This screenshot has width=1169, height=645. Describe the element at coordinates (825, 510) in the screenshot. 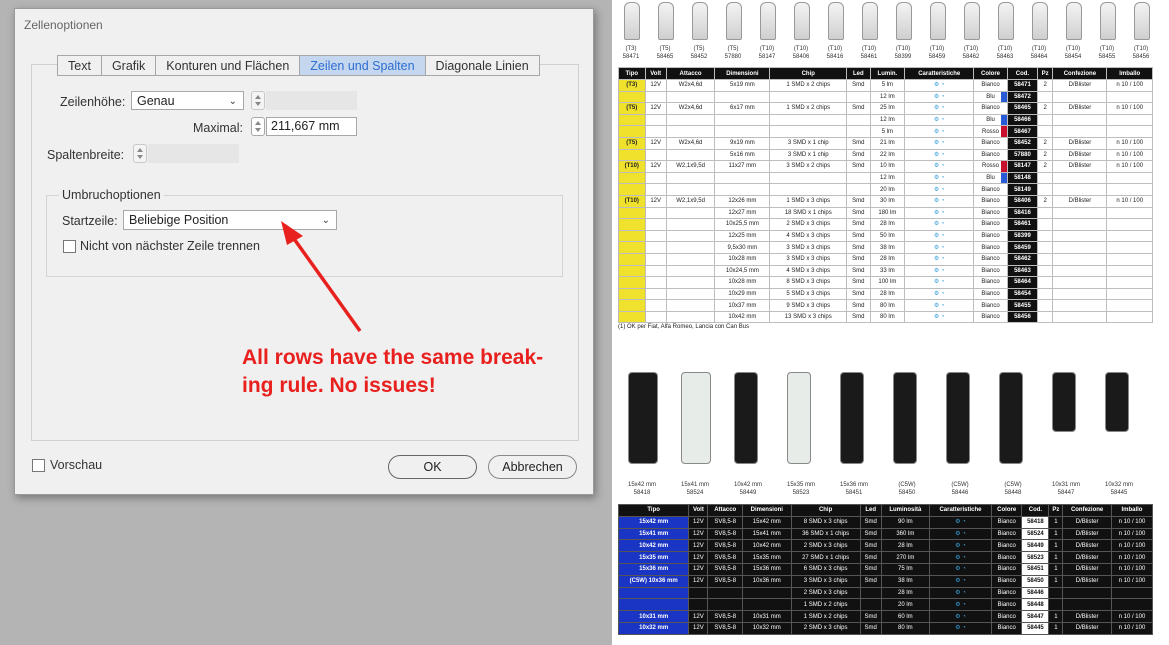

I see `table-header-cell: Chip` at that location.